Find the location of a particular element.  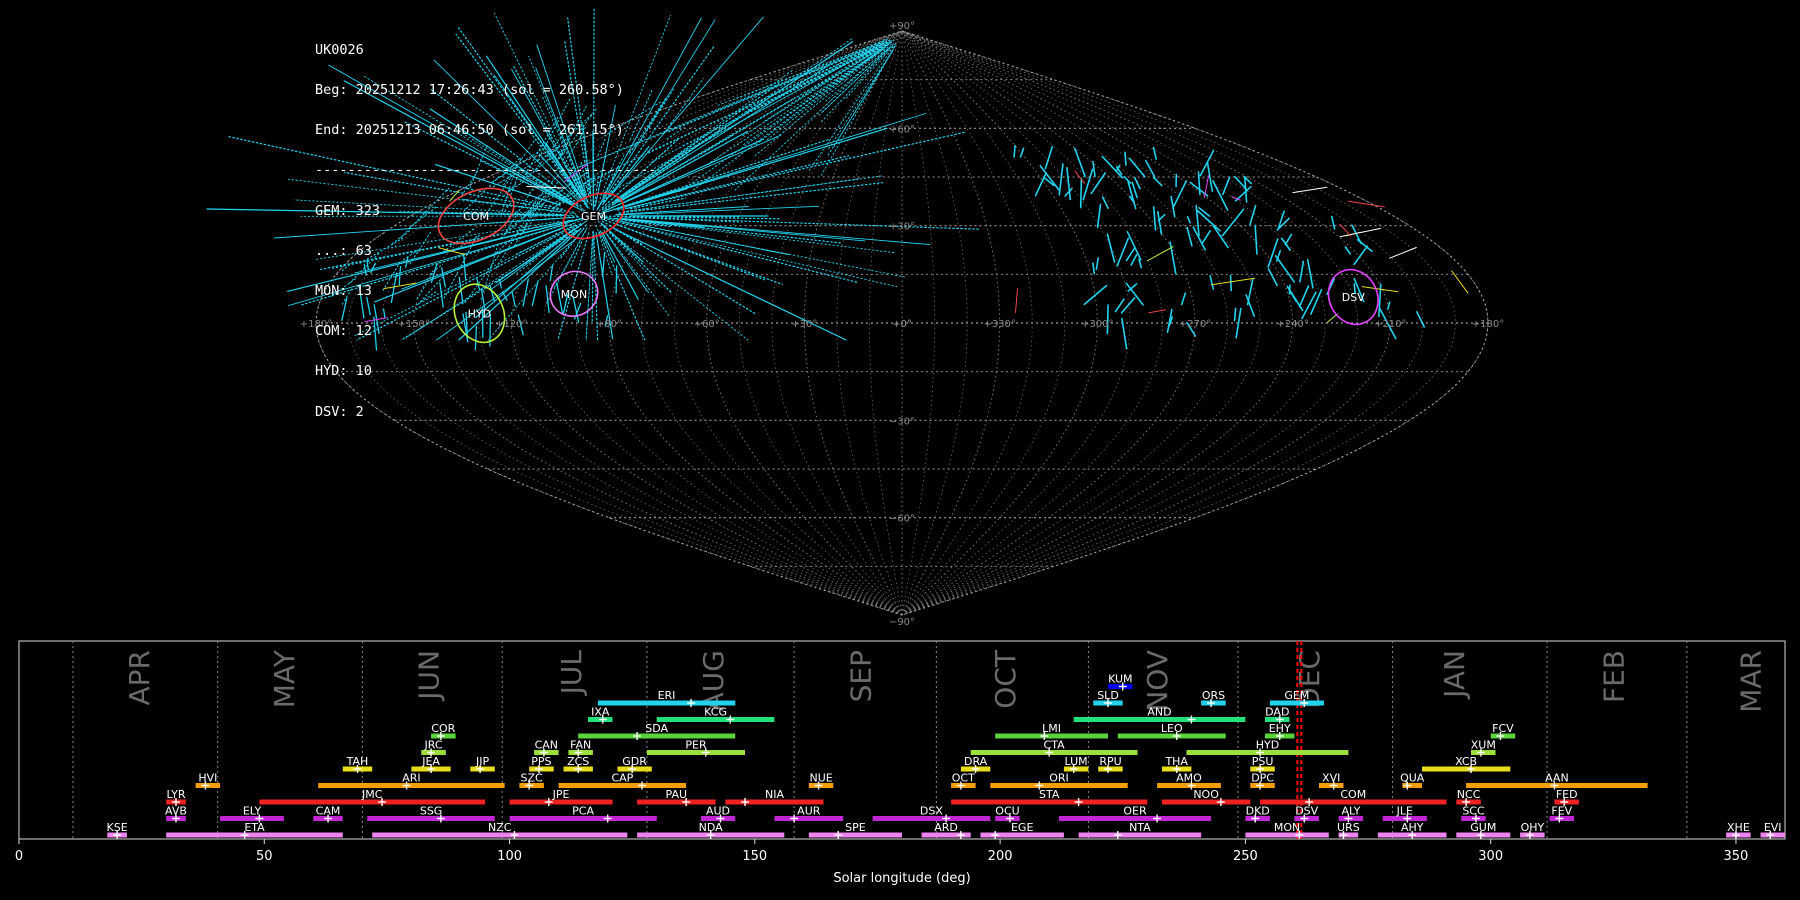

shower-xhe: XHE is located at coordinates (1738, 830).